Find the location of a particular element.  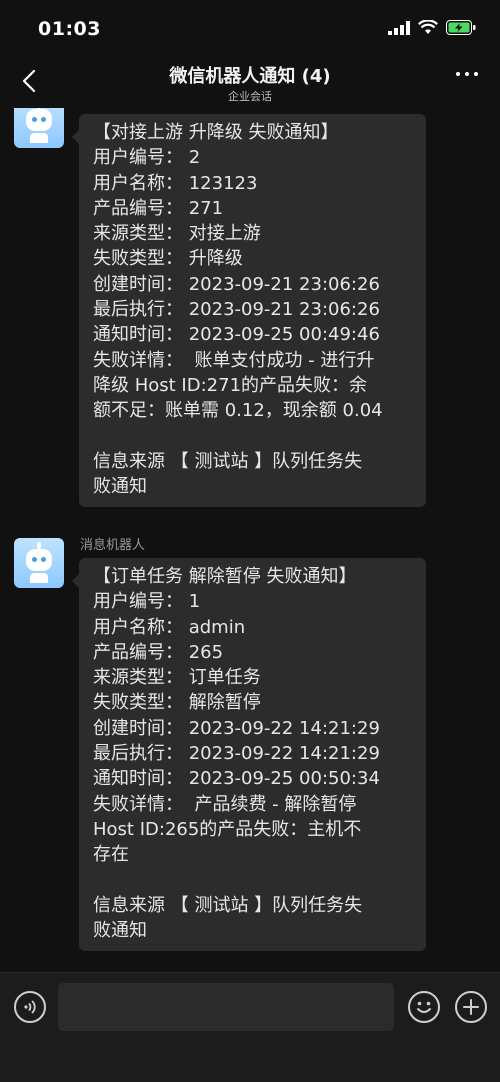

message-line: 产品编号： 271 is located at coordinates (158, 208).